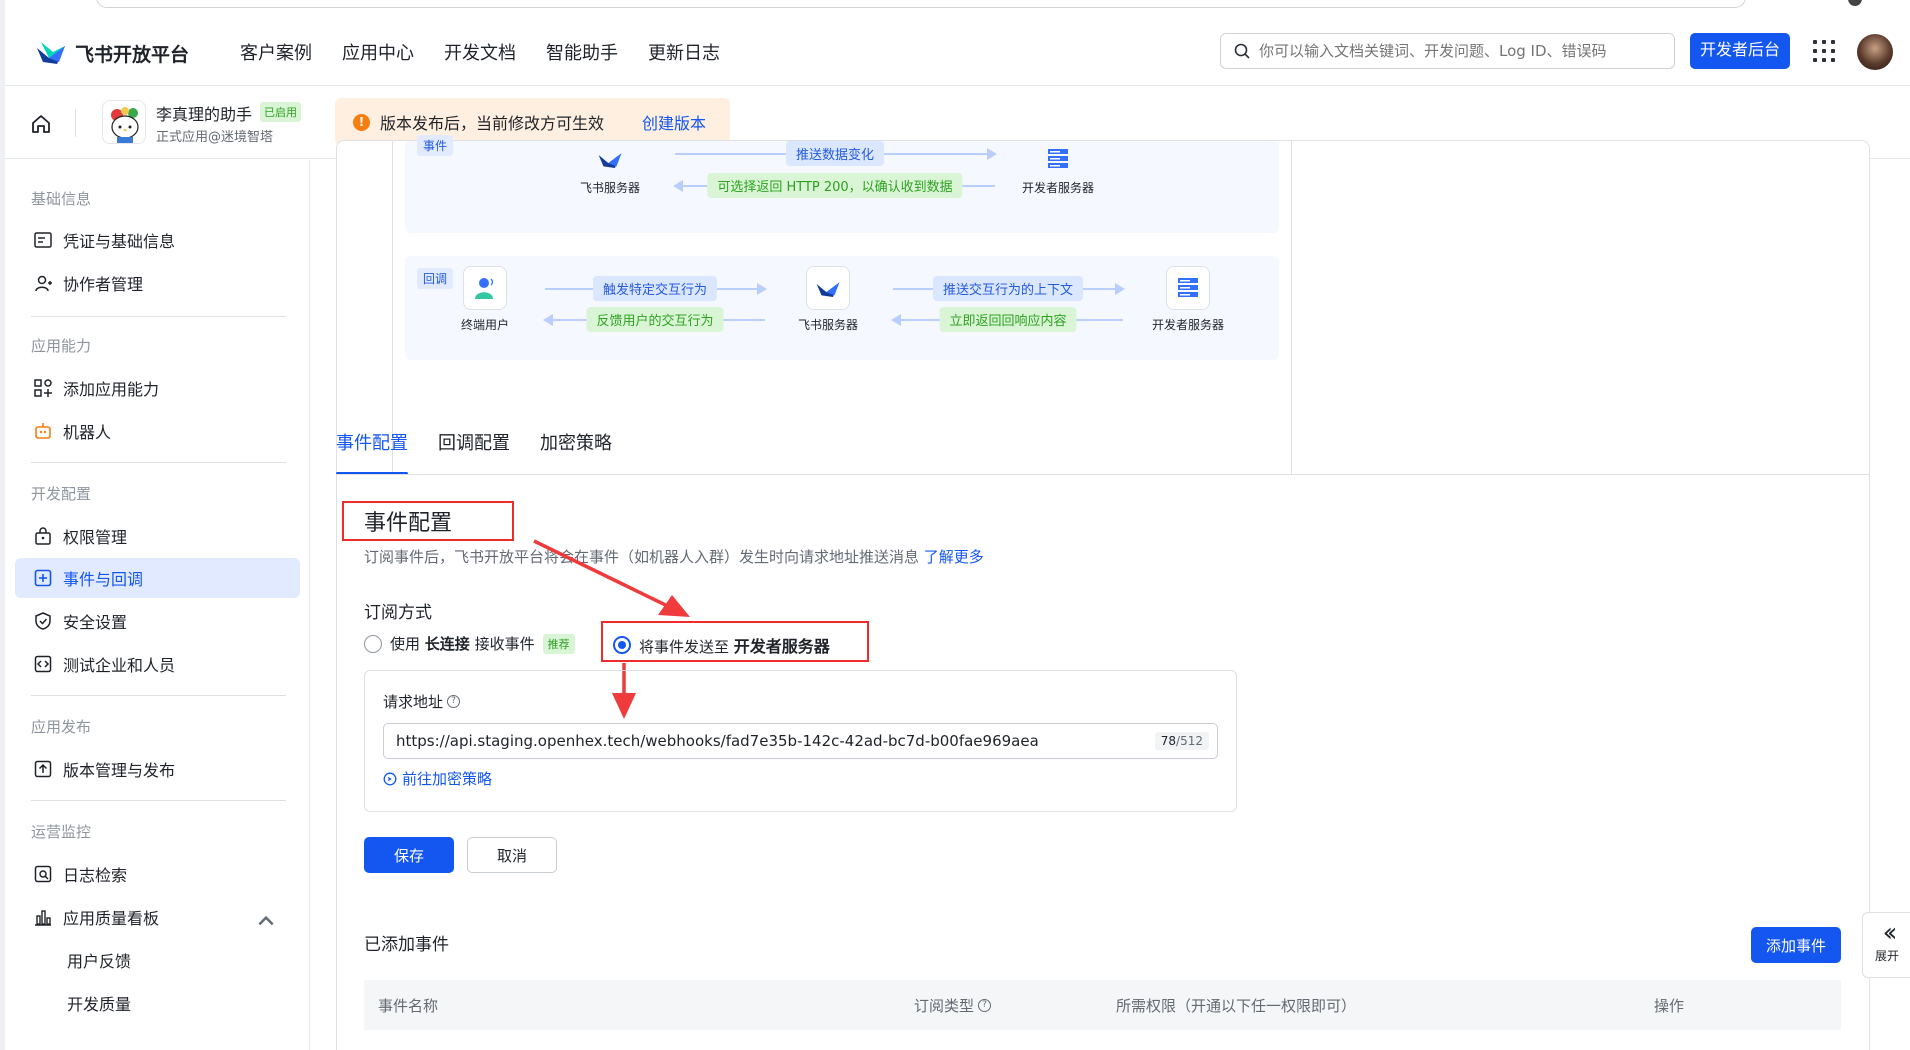 This screenshot has height=1050, width=1910. What do you see at coordinates (276, 54) in the screenshot?
I see `nav-customer-cases: 客户案例` at bounding box center [276, 54].